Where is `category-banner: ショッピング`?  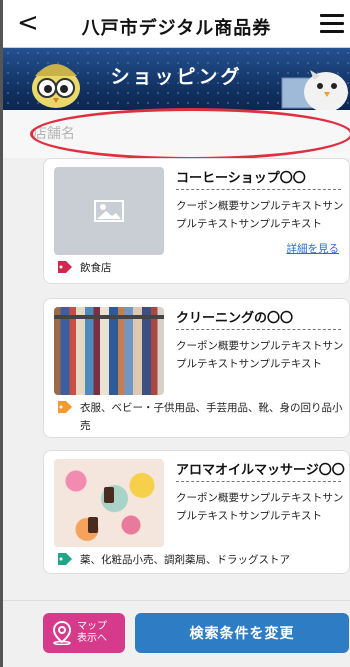 category-banner: ショッピング is located at coordinates (176, 79).